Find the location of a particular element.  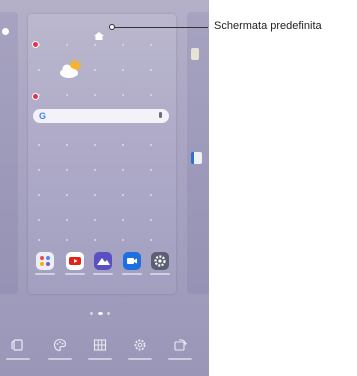

page-indicator-dot is located at coordinates (5, 31).